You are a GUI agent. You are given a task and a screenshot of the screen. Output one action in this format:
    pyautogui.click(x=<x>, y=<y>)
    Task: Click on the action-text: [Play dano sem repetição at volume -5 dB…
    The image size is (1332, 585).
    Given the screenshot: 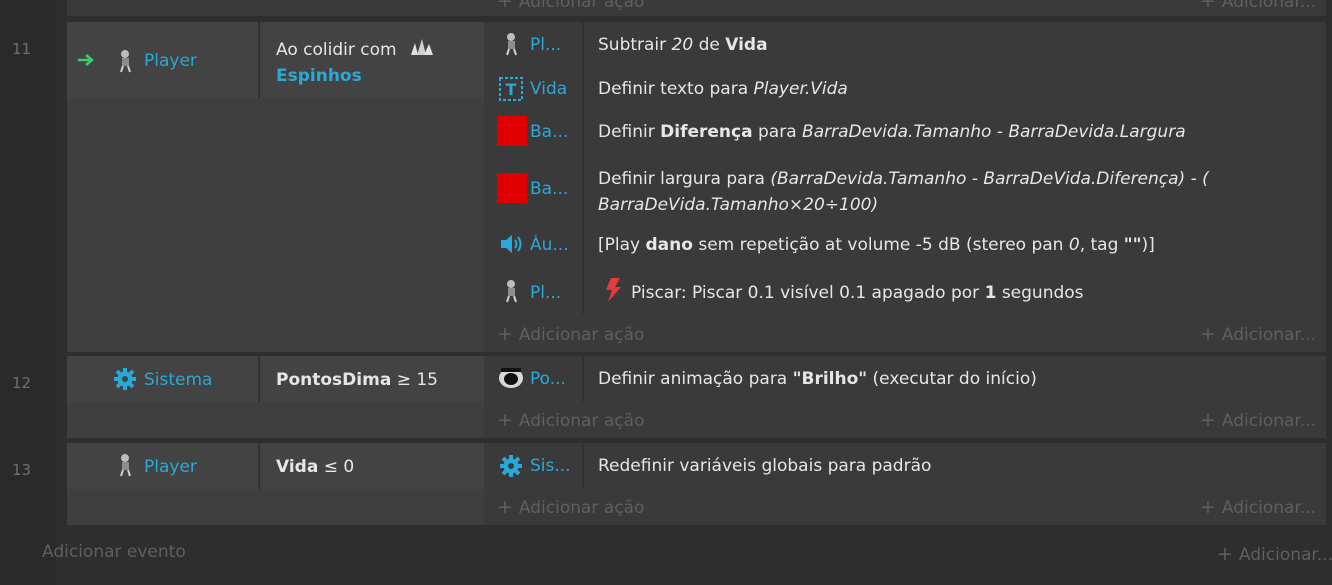 What is the action you would take?
    pyautogui.click(x=876, y=245)
    